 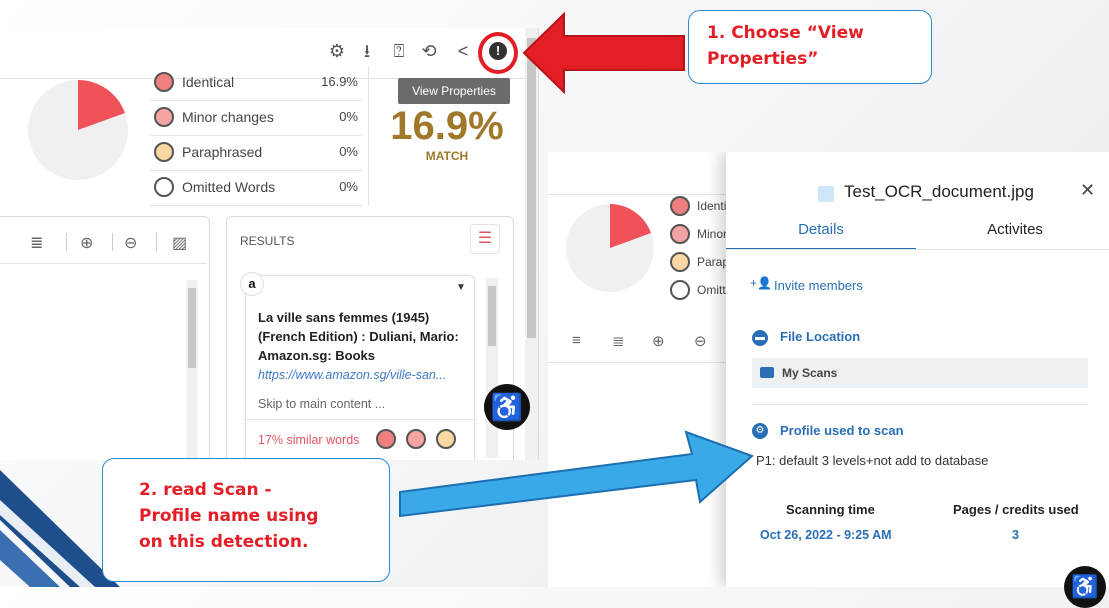 I want to click on results-scrollbar-thumb, so click(x=492, y=316).